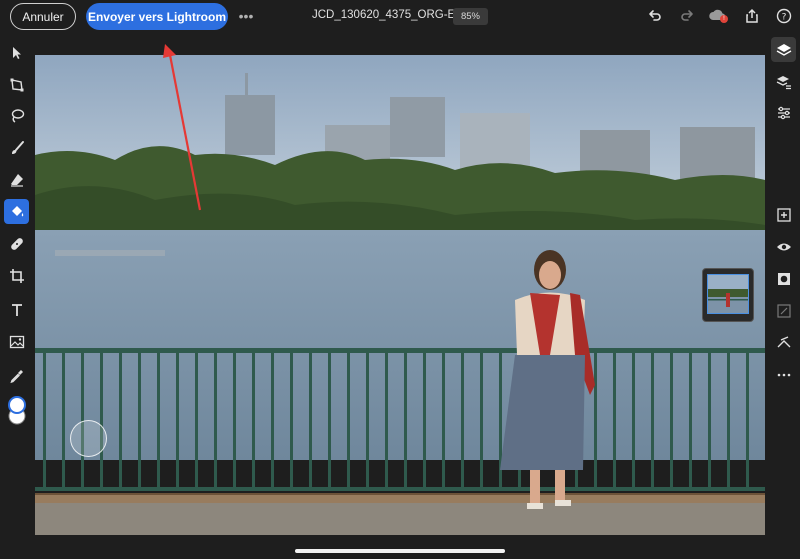 The image size is (800, 559). I want to click on clip-button, so click(783, 342).